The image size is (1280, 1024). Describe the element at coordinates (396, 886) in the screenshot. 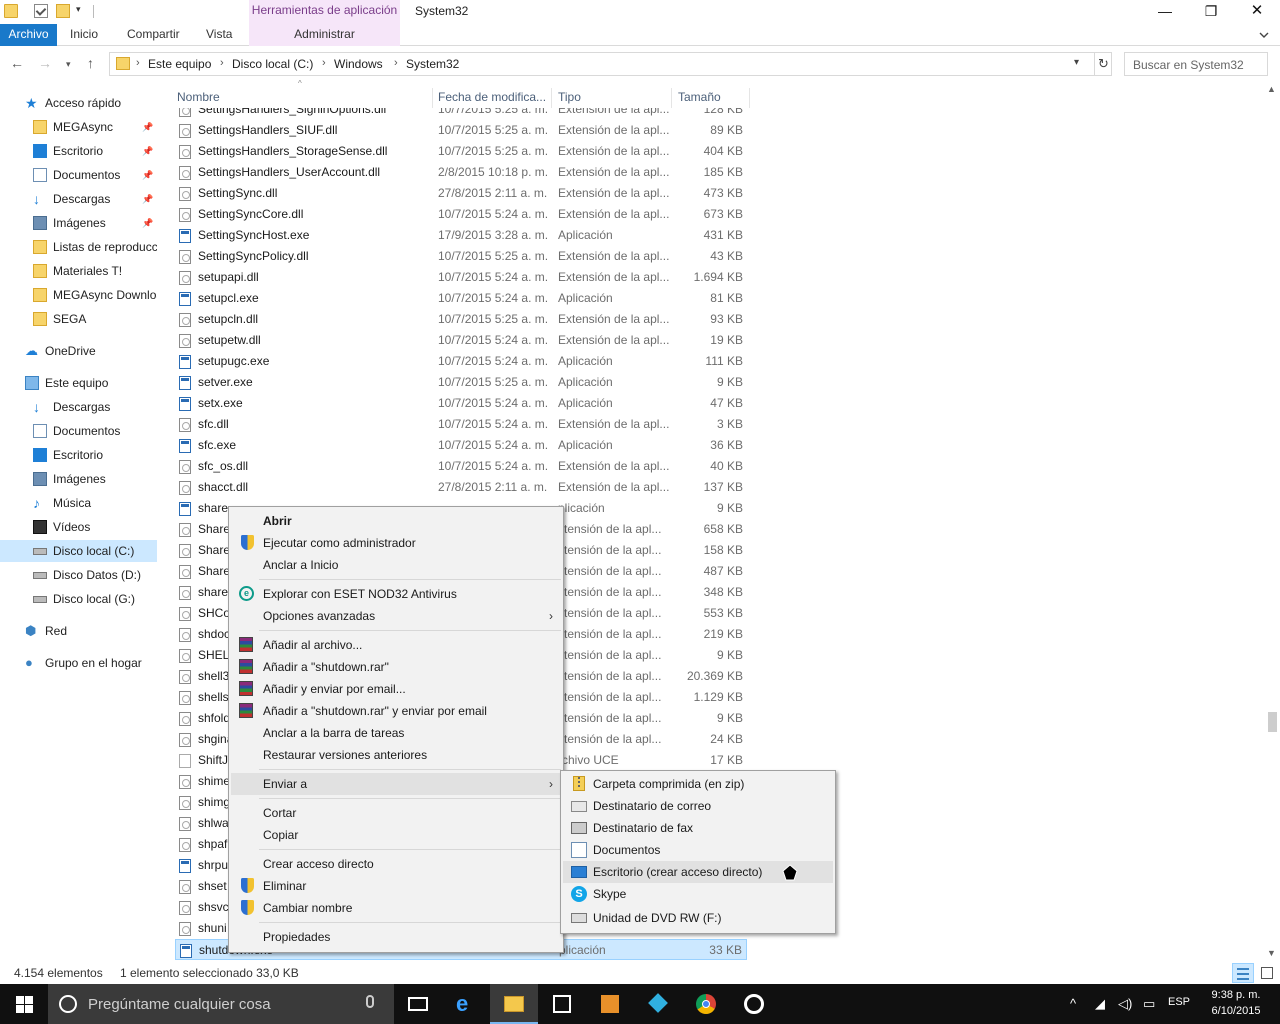

I see `context-menu-item: Eliminar` at that location.